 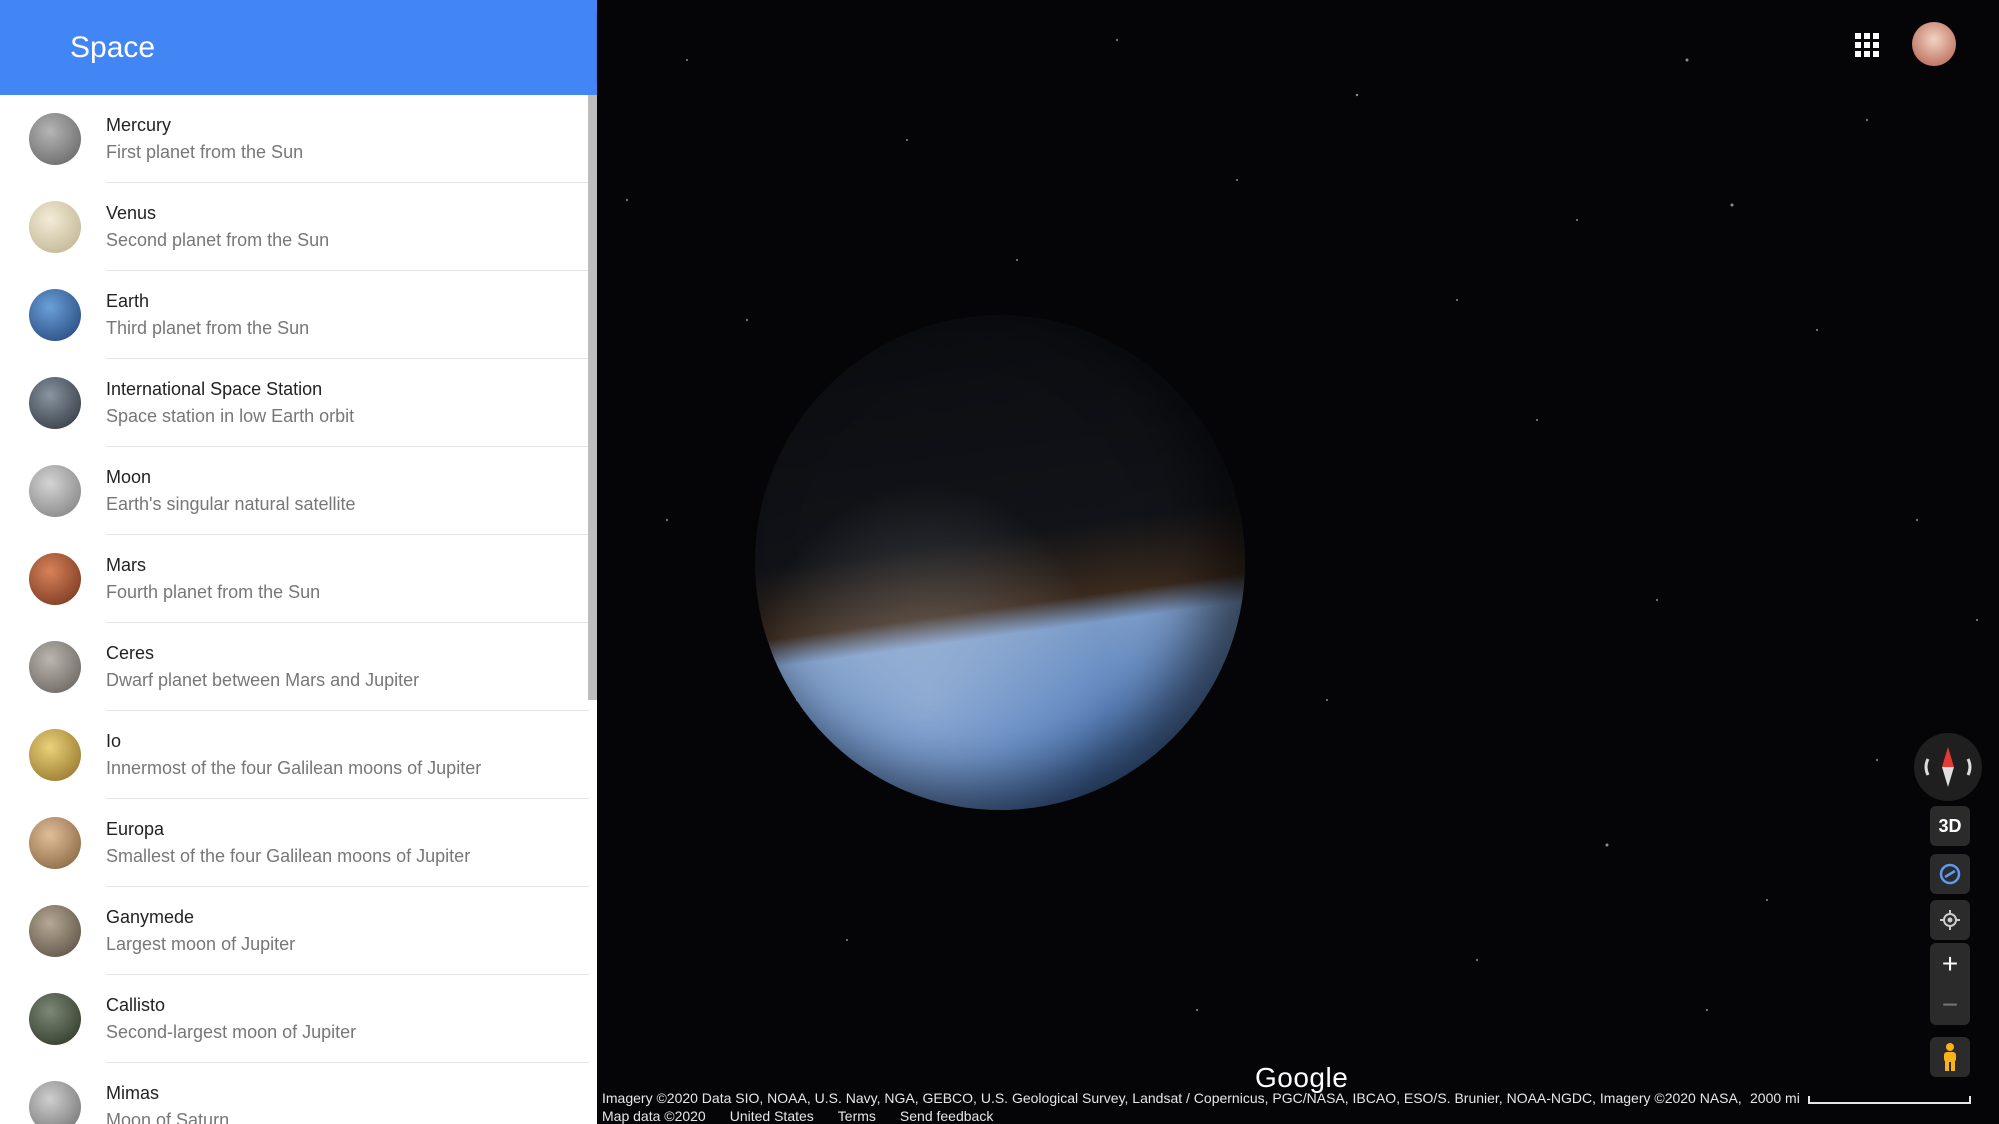 What do you see at coordinates (298, 139) in the screenshot?
I see `list-item-mercury: Mercury First planet from the Sun` at bounding box center [298, 139].